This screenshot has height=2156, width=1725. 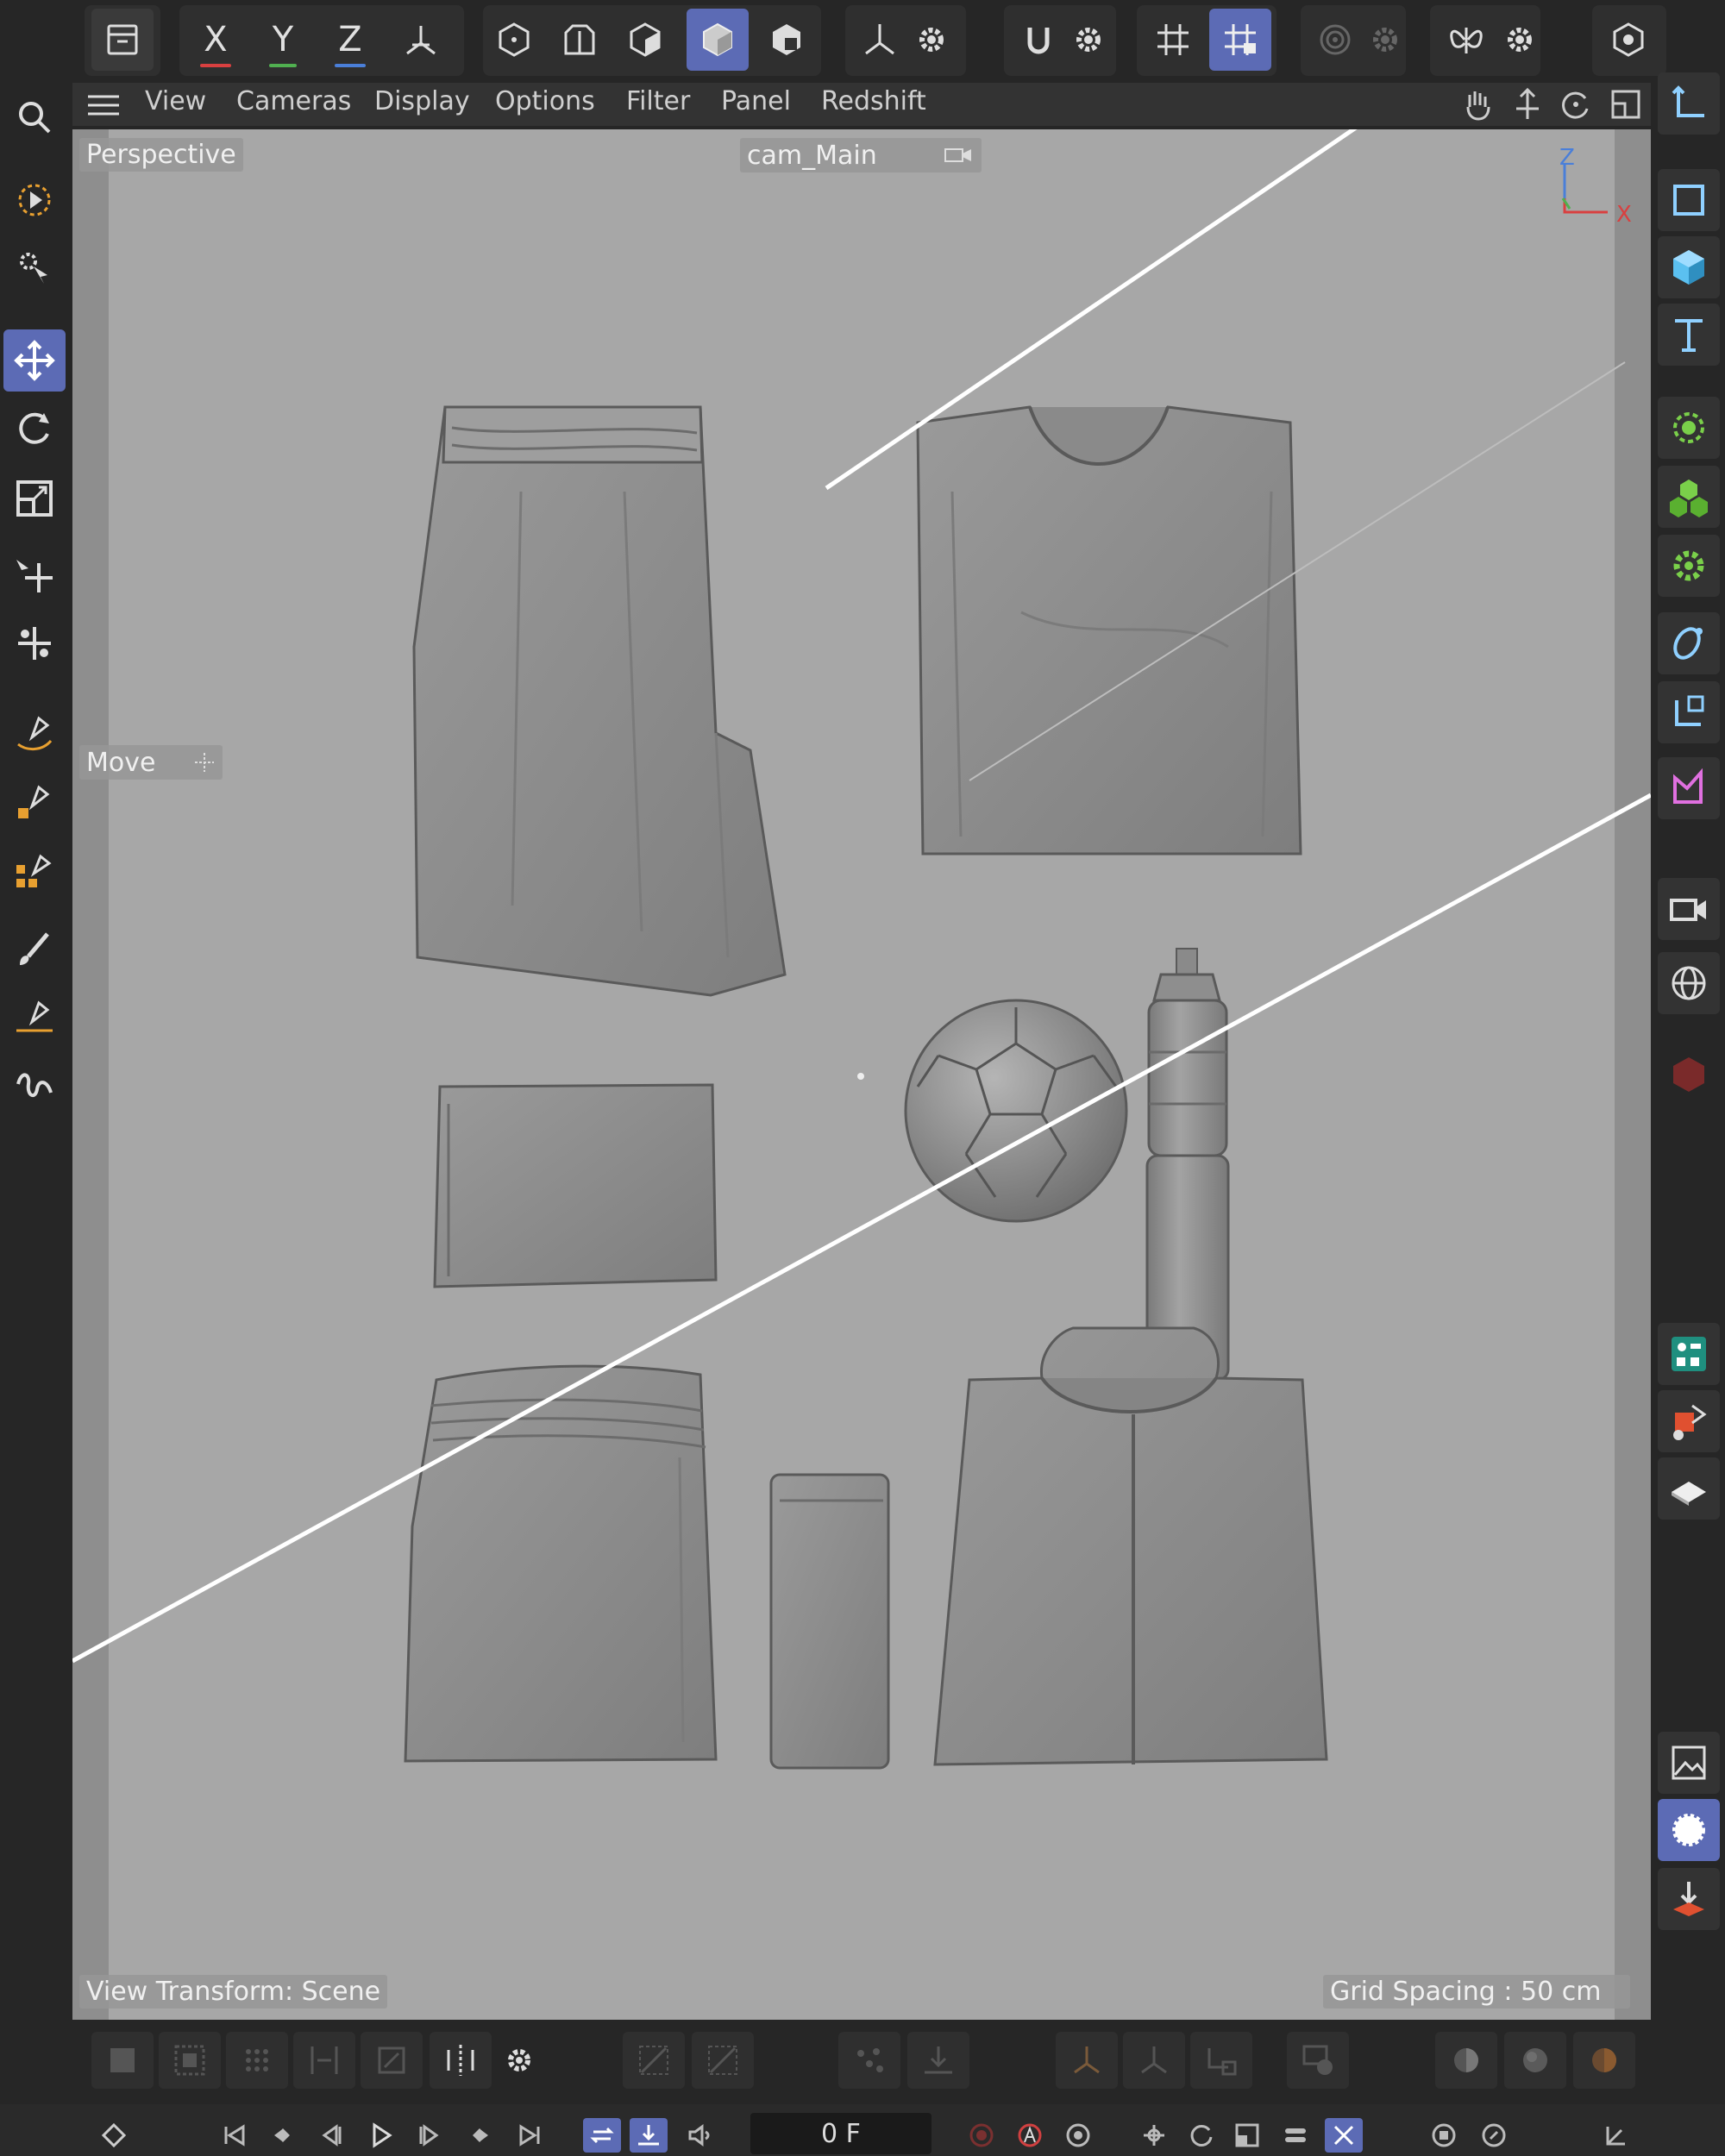 I want to click on transform-tool-button, so click(x=34, y=578).